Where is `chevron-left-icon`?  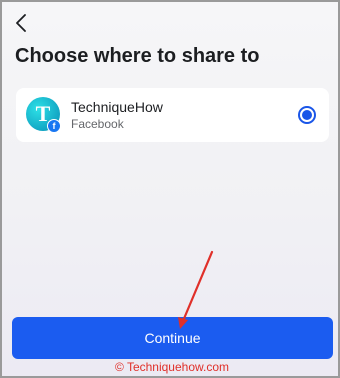
chevron-left-icon is located at coordinates (21, 23).